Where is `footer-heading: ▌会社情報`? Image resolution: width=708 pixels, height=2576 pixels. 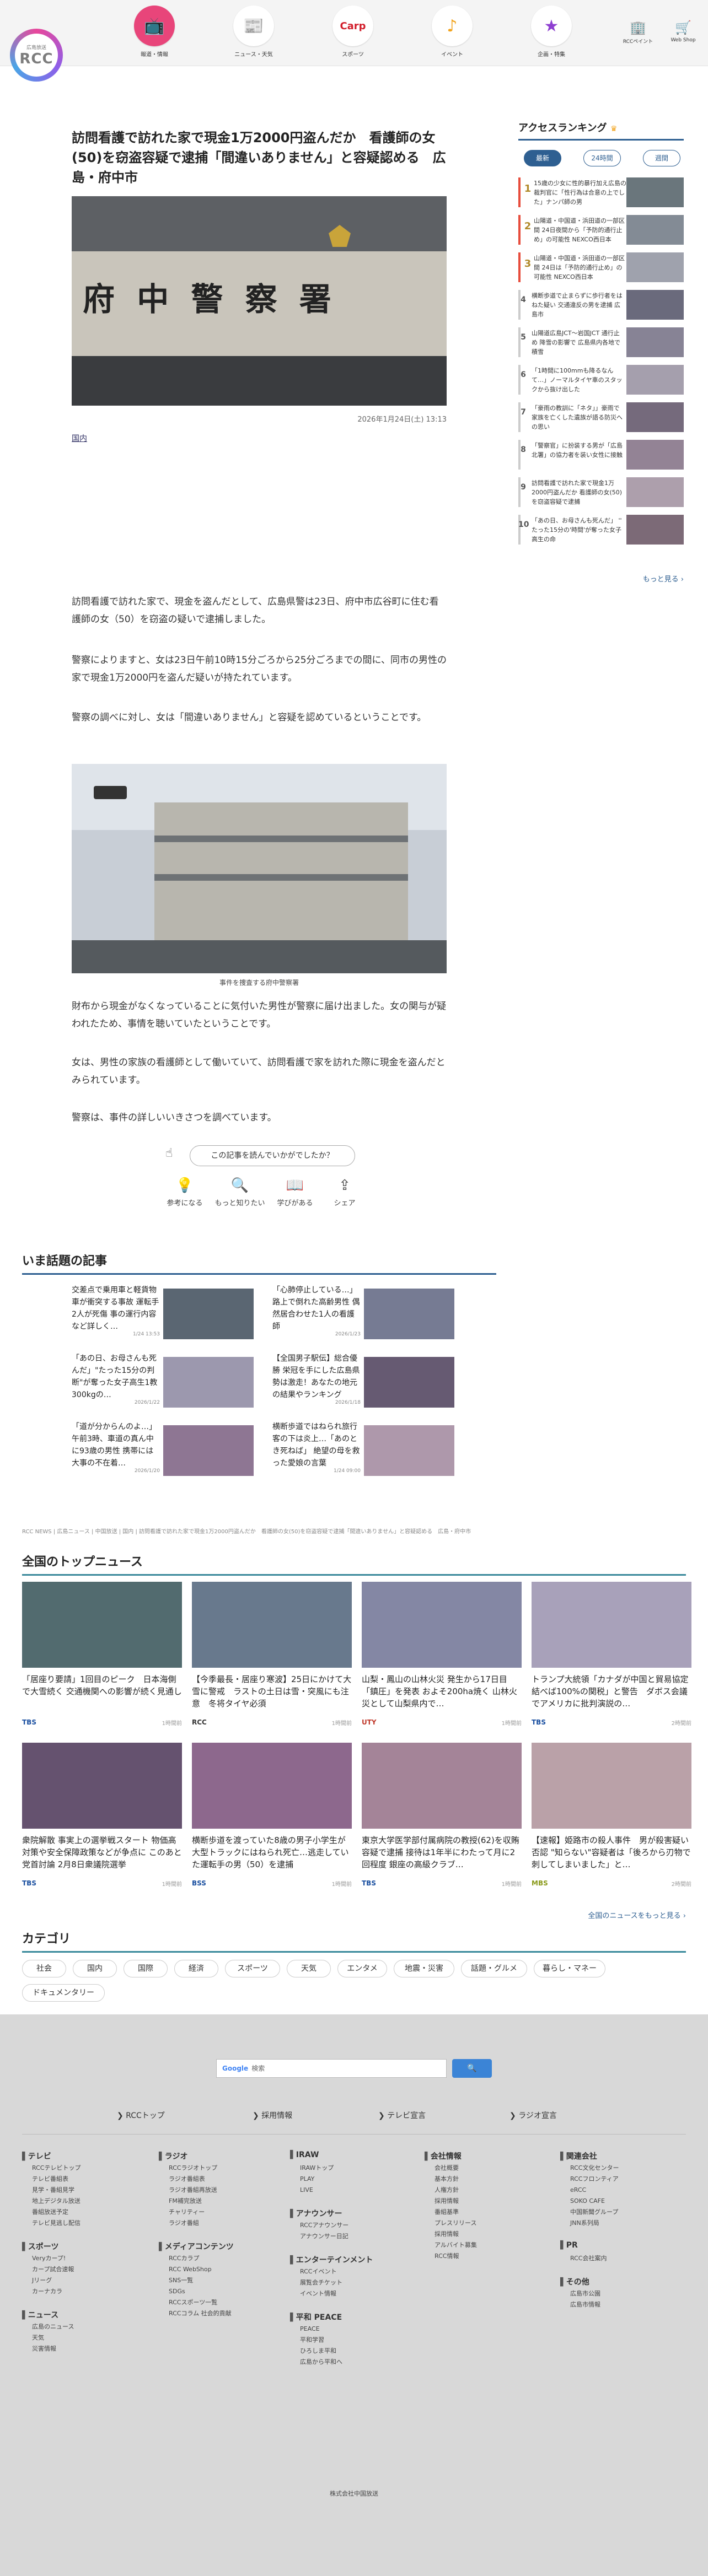 footer-heading: ▌会社情報 is located at coordinates (443, 2156).